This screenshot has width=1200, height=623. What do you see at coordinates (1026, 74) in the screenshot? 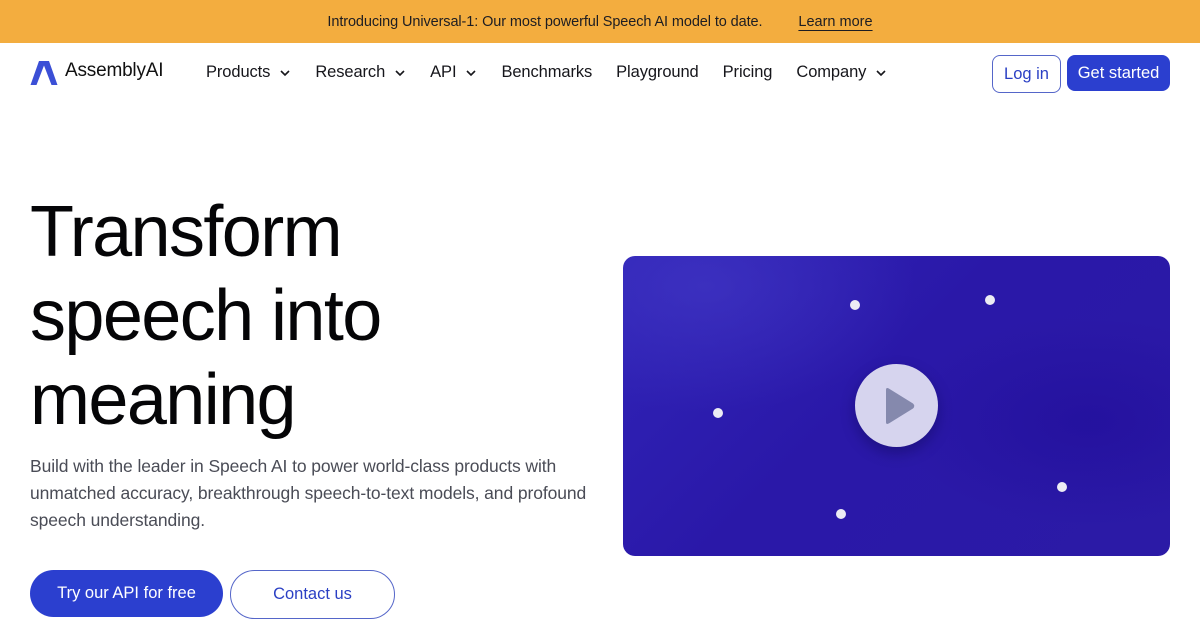
I see `login-button: Log in` at bounding box center [1026, 74].